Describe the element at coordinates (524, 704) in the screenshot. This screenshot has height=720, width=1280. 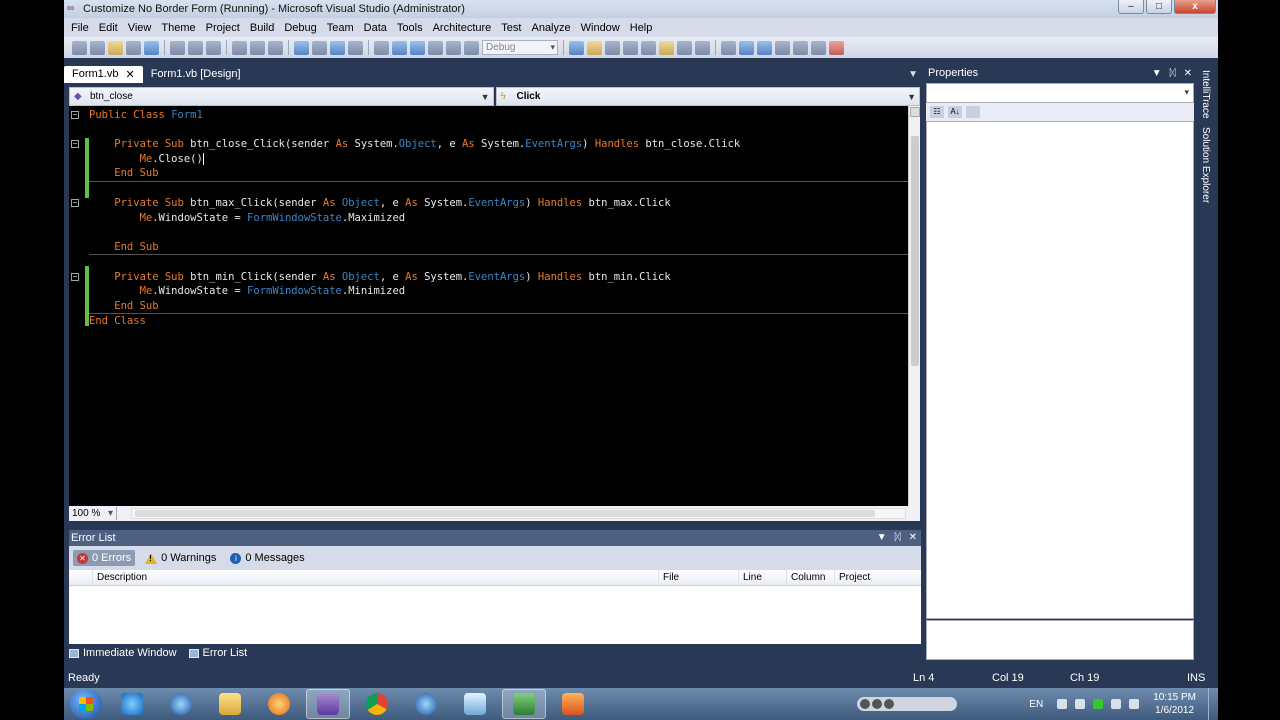
I see `taskbar-running-form` at that location.